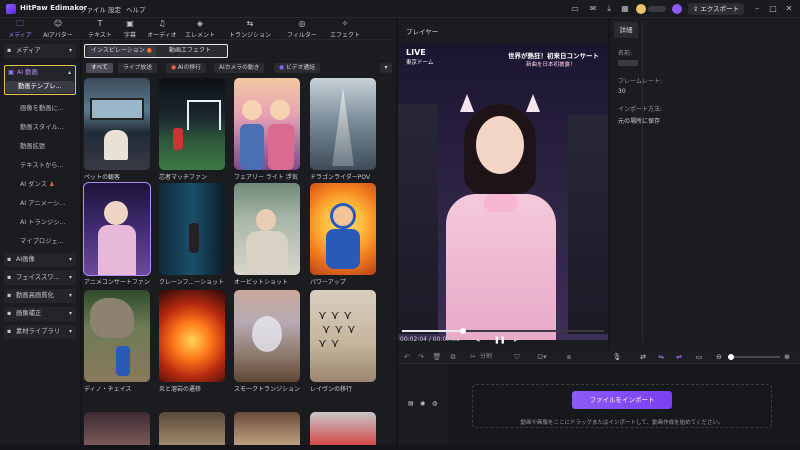 This screenshot has width=800, height=450. I want to click on visibility-icon: ◉, so click(422, 403).